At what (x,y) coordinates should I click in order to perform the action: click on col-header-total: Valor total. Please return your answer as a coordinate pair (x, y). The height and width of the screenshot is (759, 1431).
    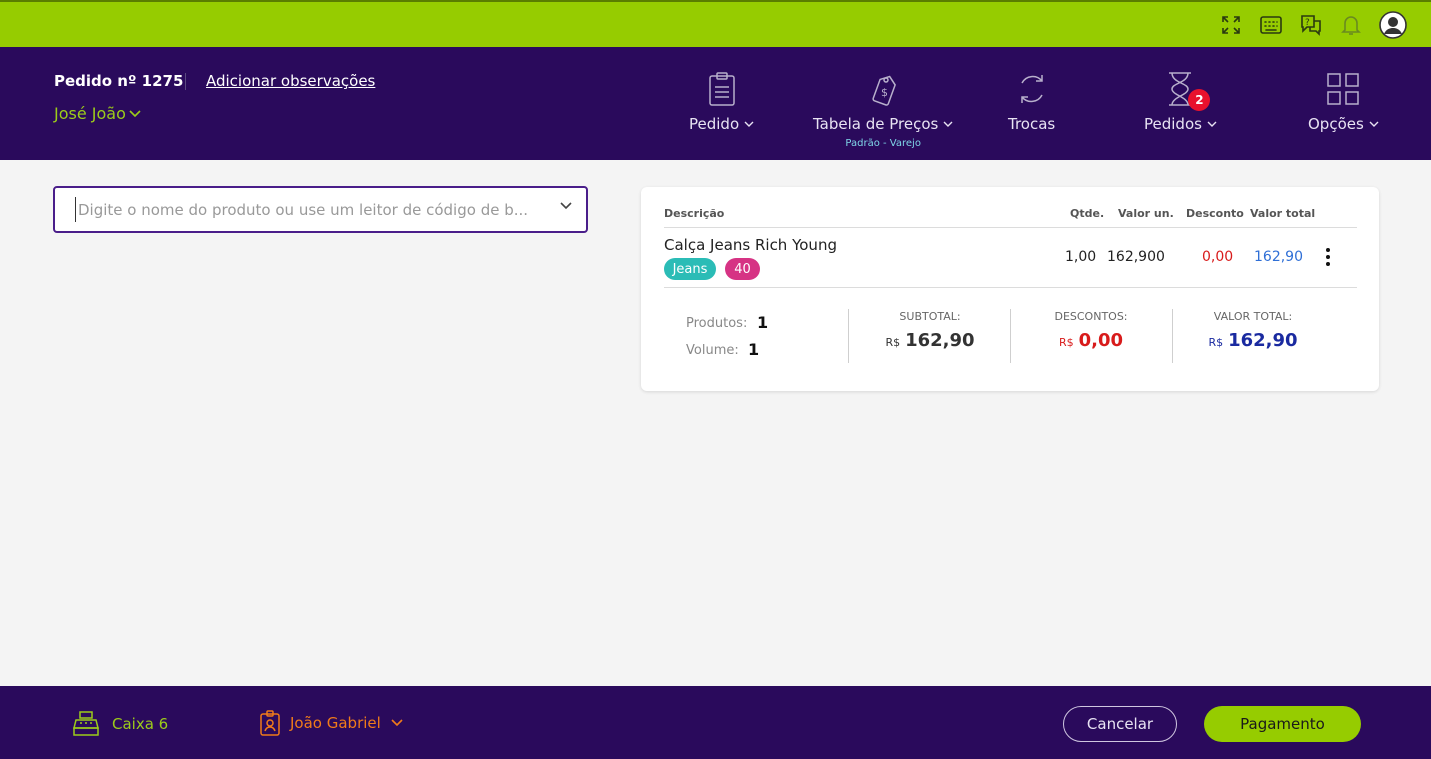
    Looking at the image, I should click on (1283, 213).